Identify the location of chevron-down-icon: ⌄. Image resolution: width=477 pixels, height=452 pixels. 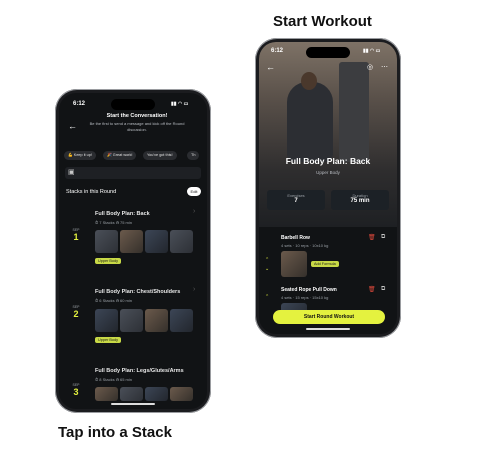
(267, 269).